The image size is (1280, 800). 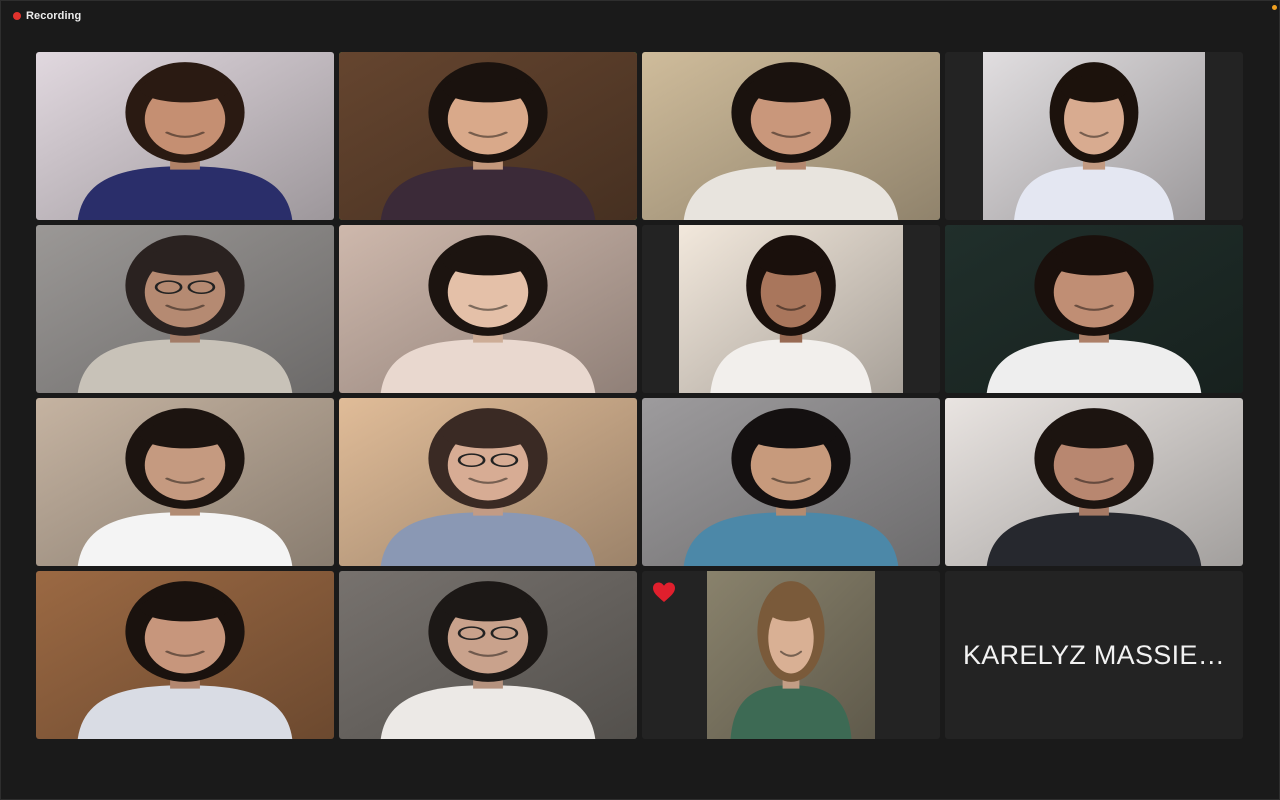 I want to click on recording-label: Recording, so click(x=54, y=16).